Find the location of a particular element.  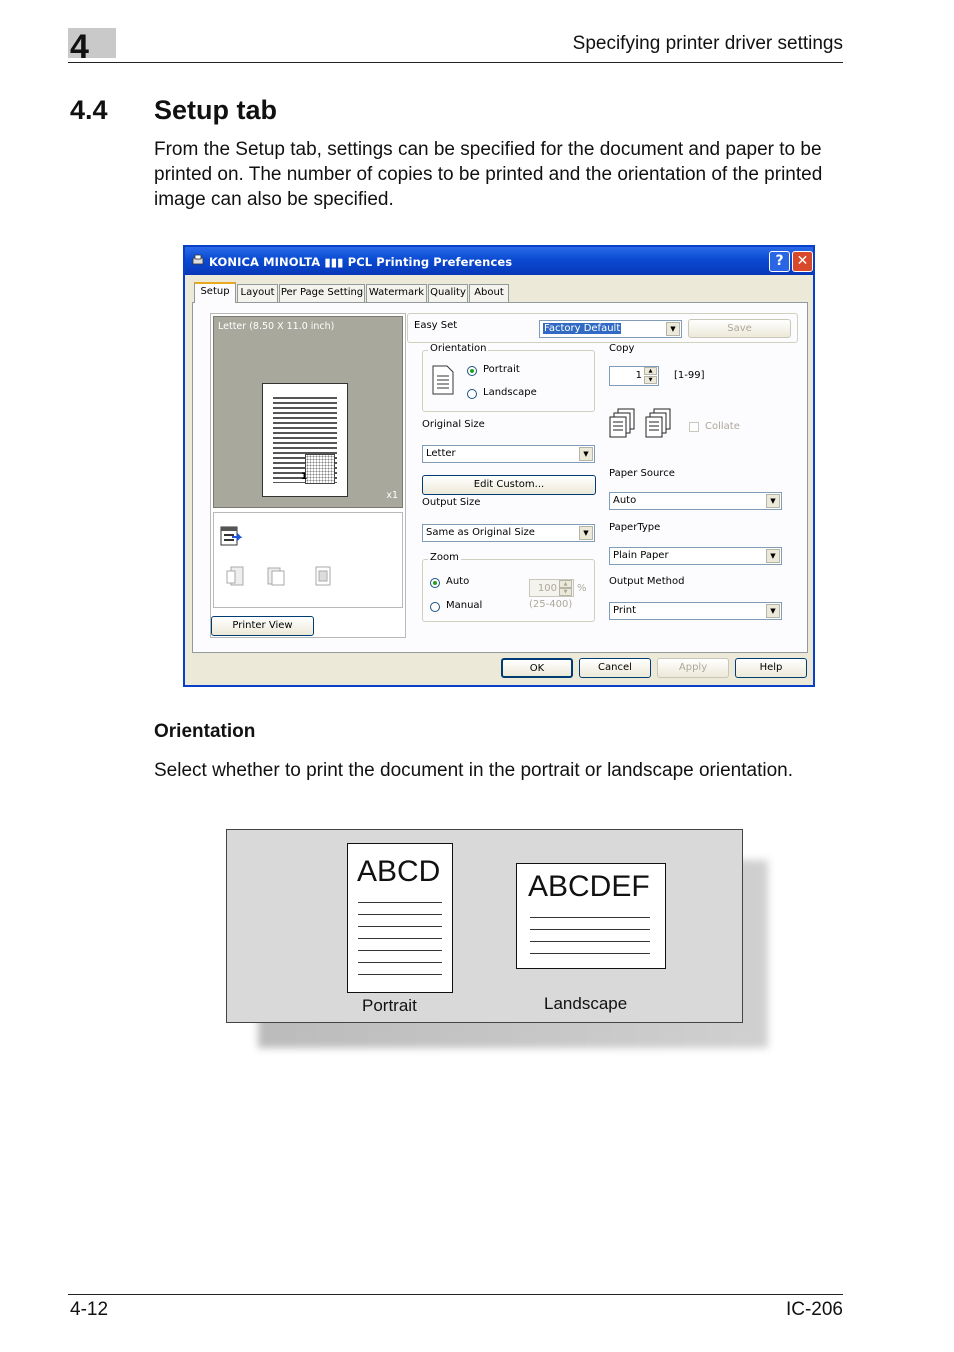

collate-label: Collate is located at coordinates (722, 426).